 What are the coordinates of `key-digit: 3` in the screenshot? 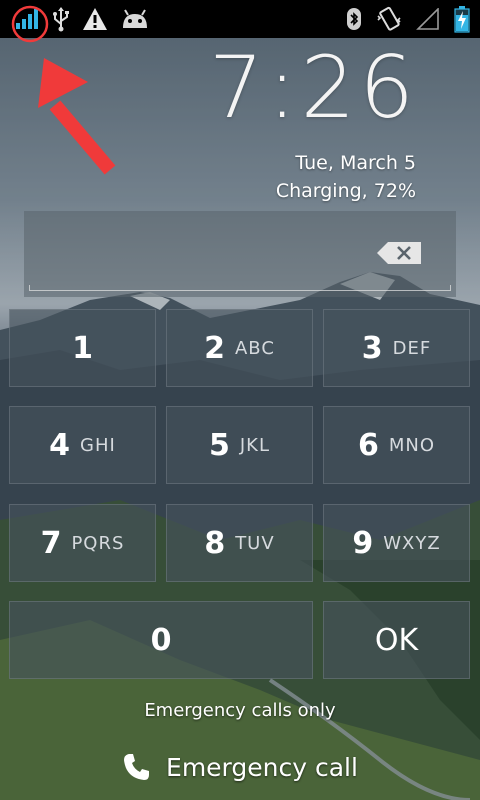 It's located at (372, 348).